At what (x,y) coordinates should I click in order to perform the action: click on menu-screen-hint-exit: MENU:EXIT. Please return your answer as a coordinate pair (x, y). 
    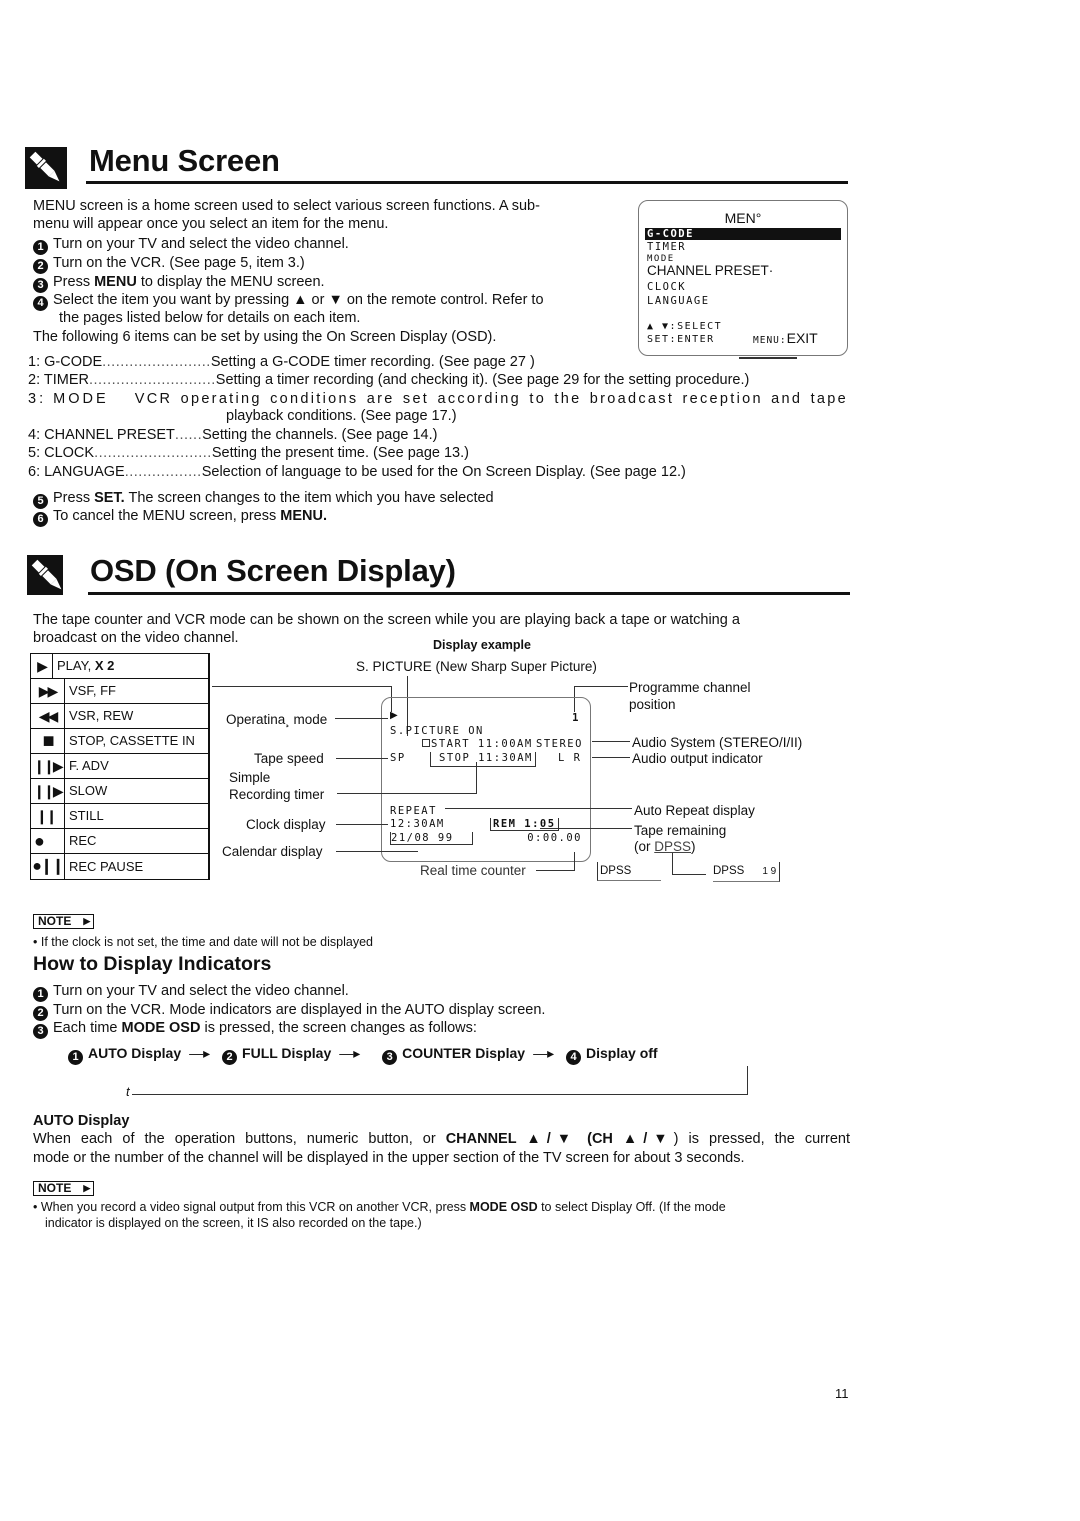
    Looking at the image, I should click on (785, 339).